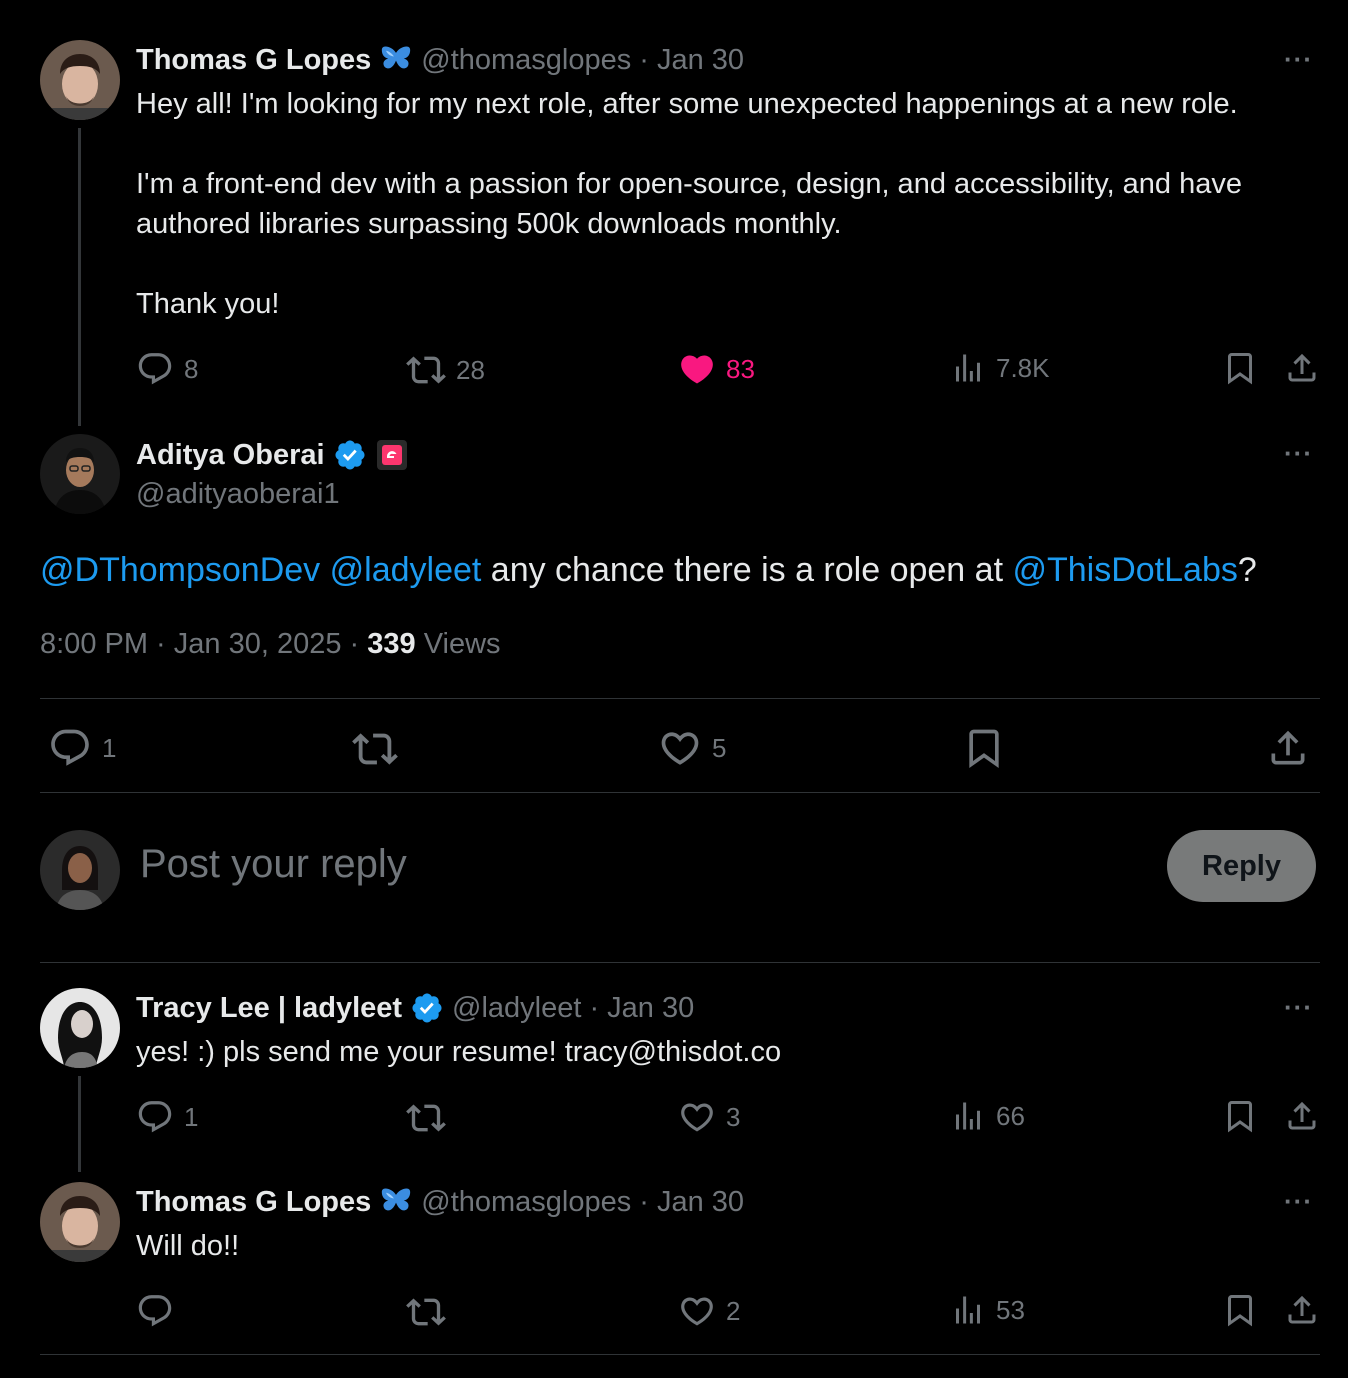 This screenshot has height=1378, width=1348. Describe the element at coordinates (1241, 866) in the screenshot. I see `reply-submit-button: Reply` at that location.